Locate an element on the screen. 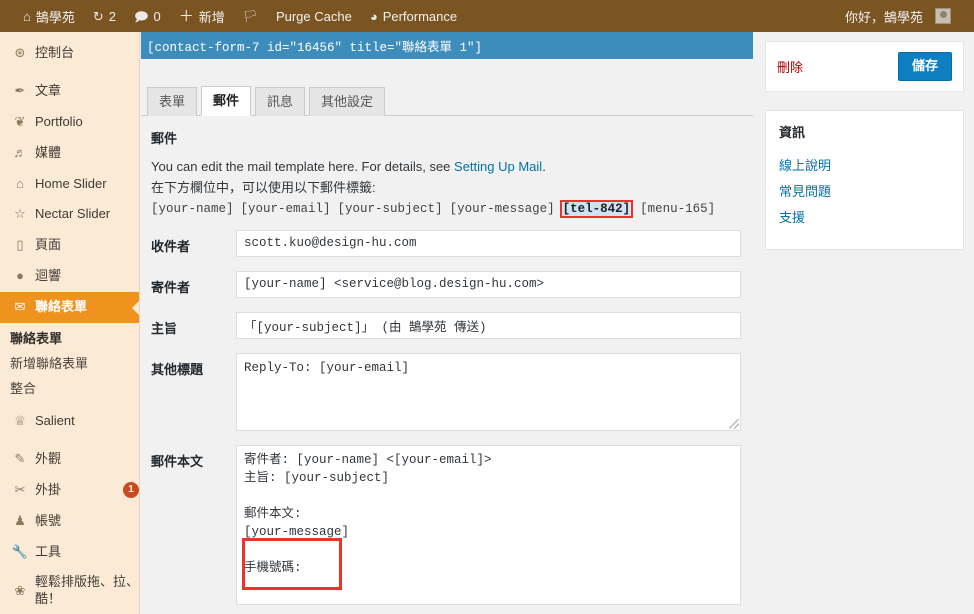  sidebar-item-home-slider: ⌂ Home Slider is located at coordinates (69, 184).